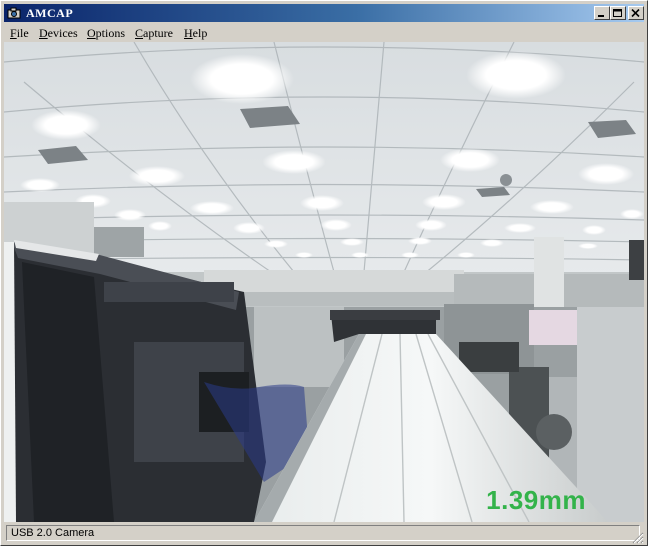 The width and height of the screenshot is (648, 546). I want to click on close-icon, so click(635, 13).